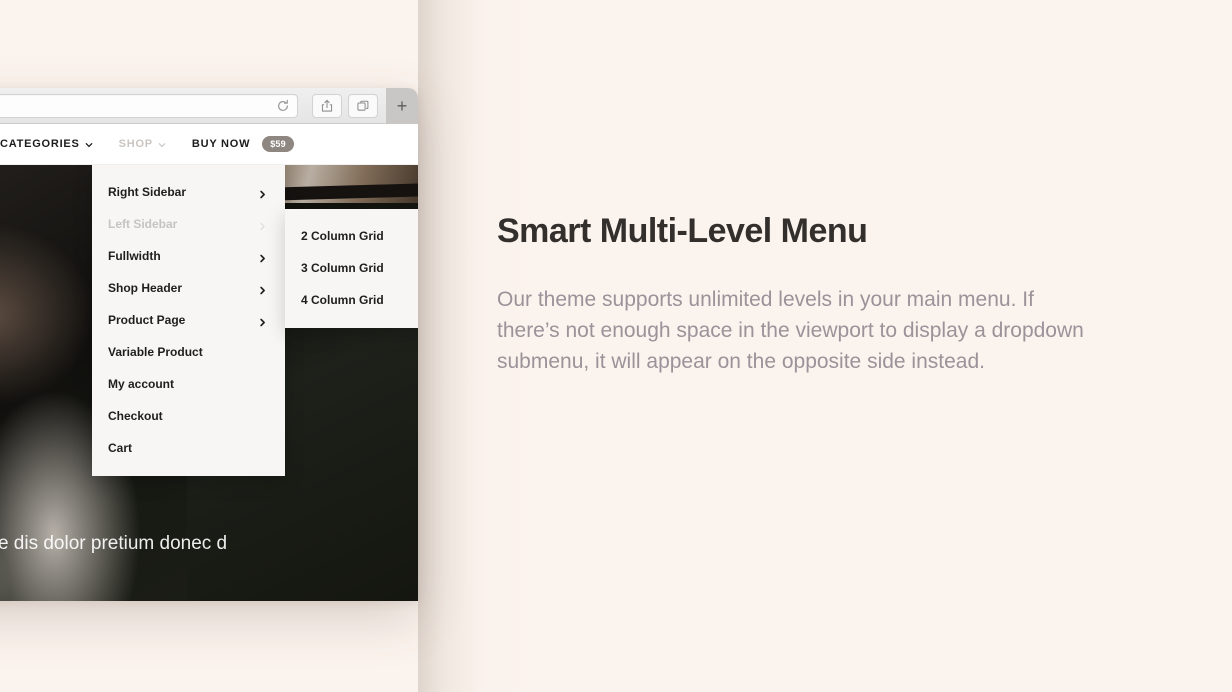 This screenshot has width=1232, height=692. I want to click on menu-item-right-sidebar: Right Sidebar, so click(188, 192).